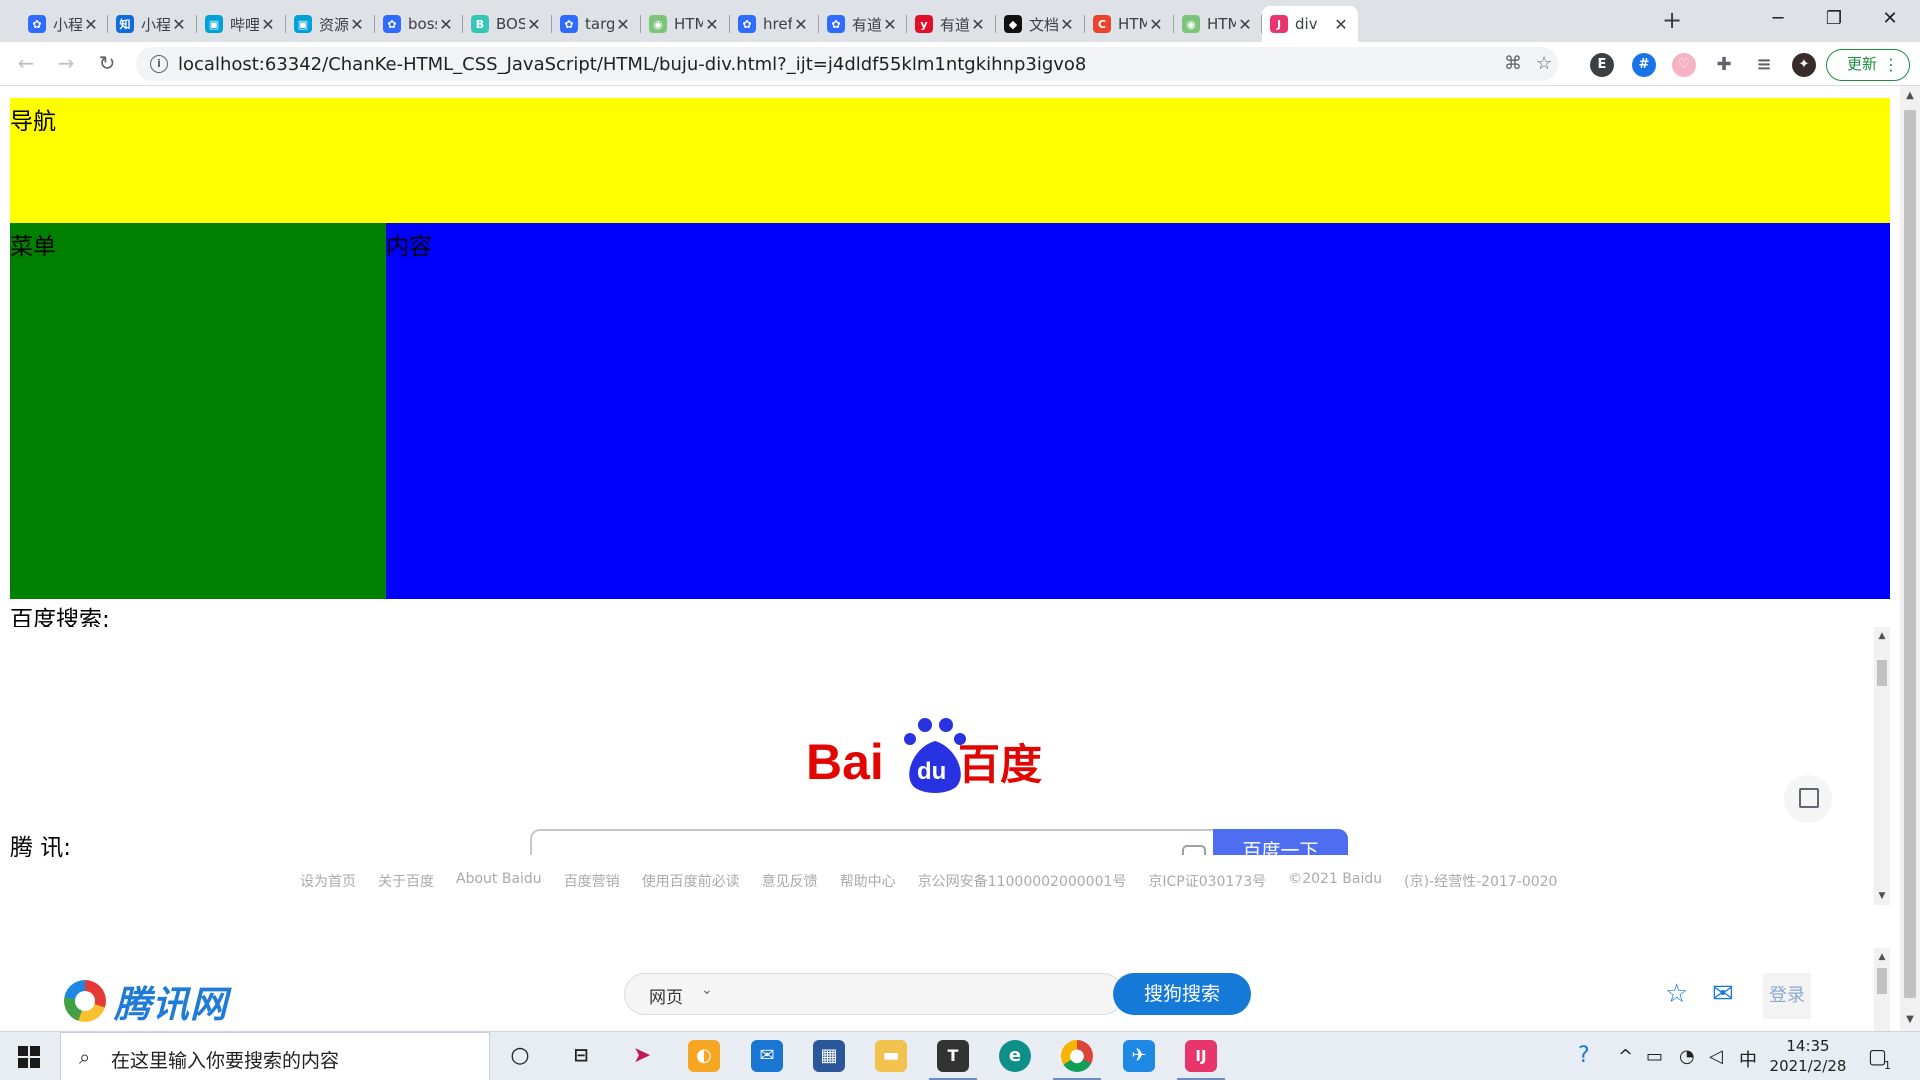  What do you see at coordinates (1716, 1056) in the screenshot?
I see `volume-icon: ◁` at bounding box center [1716, 1056].